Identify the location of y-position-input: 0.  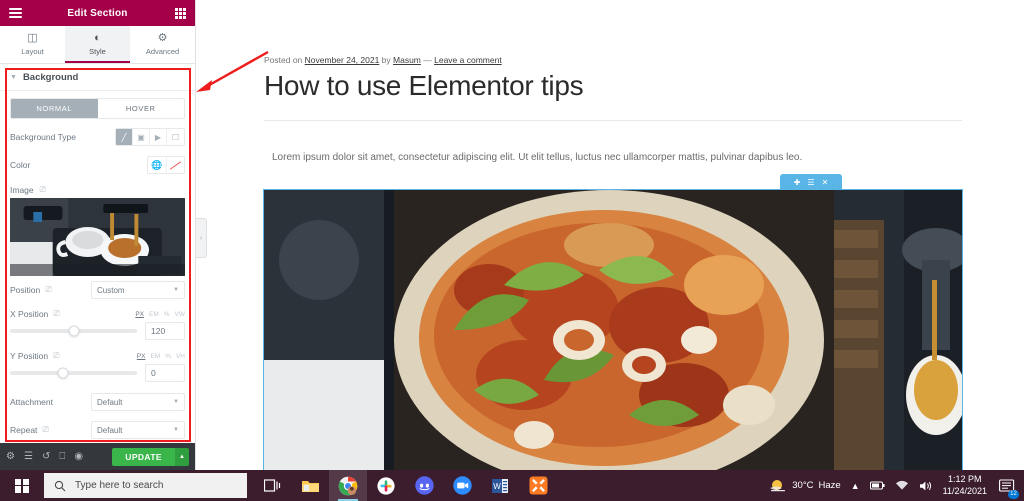
(165, 373).